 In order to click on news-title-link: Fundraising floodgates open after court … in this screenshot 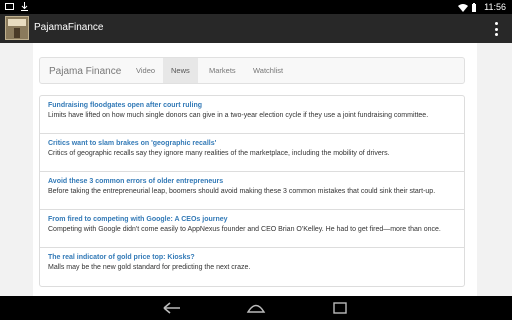, I will do `click(252, 106)`.